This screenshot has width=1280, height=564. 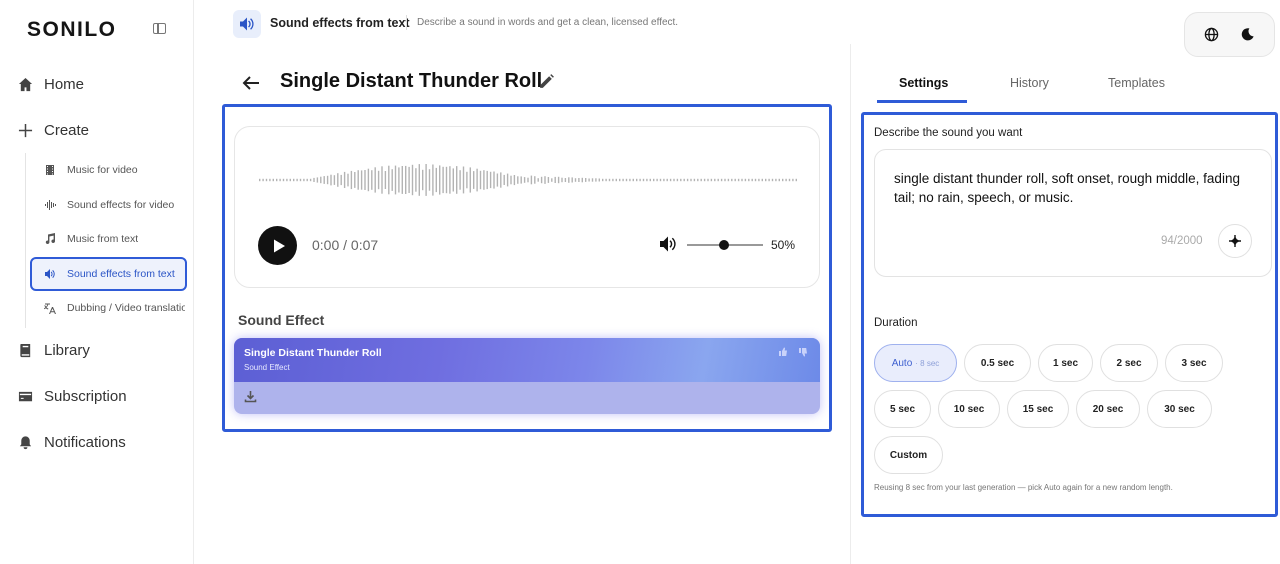 I want to click on nav-create-label: Create, so click(x=67, y=130).